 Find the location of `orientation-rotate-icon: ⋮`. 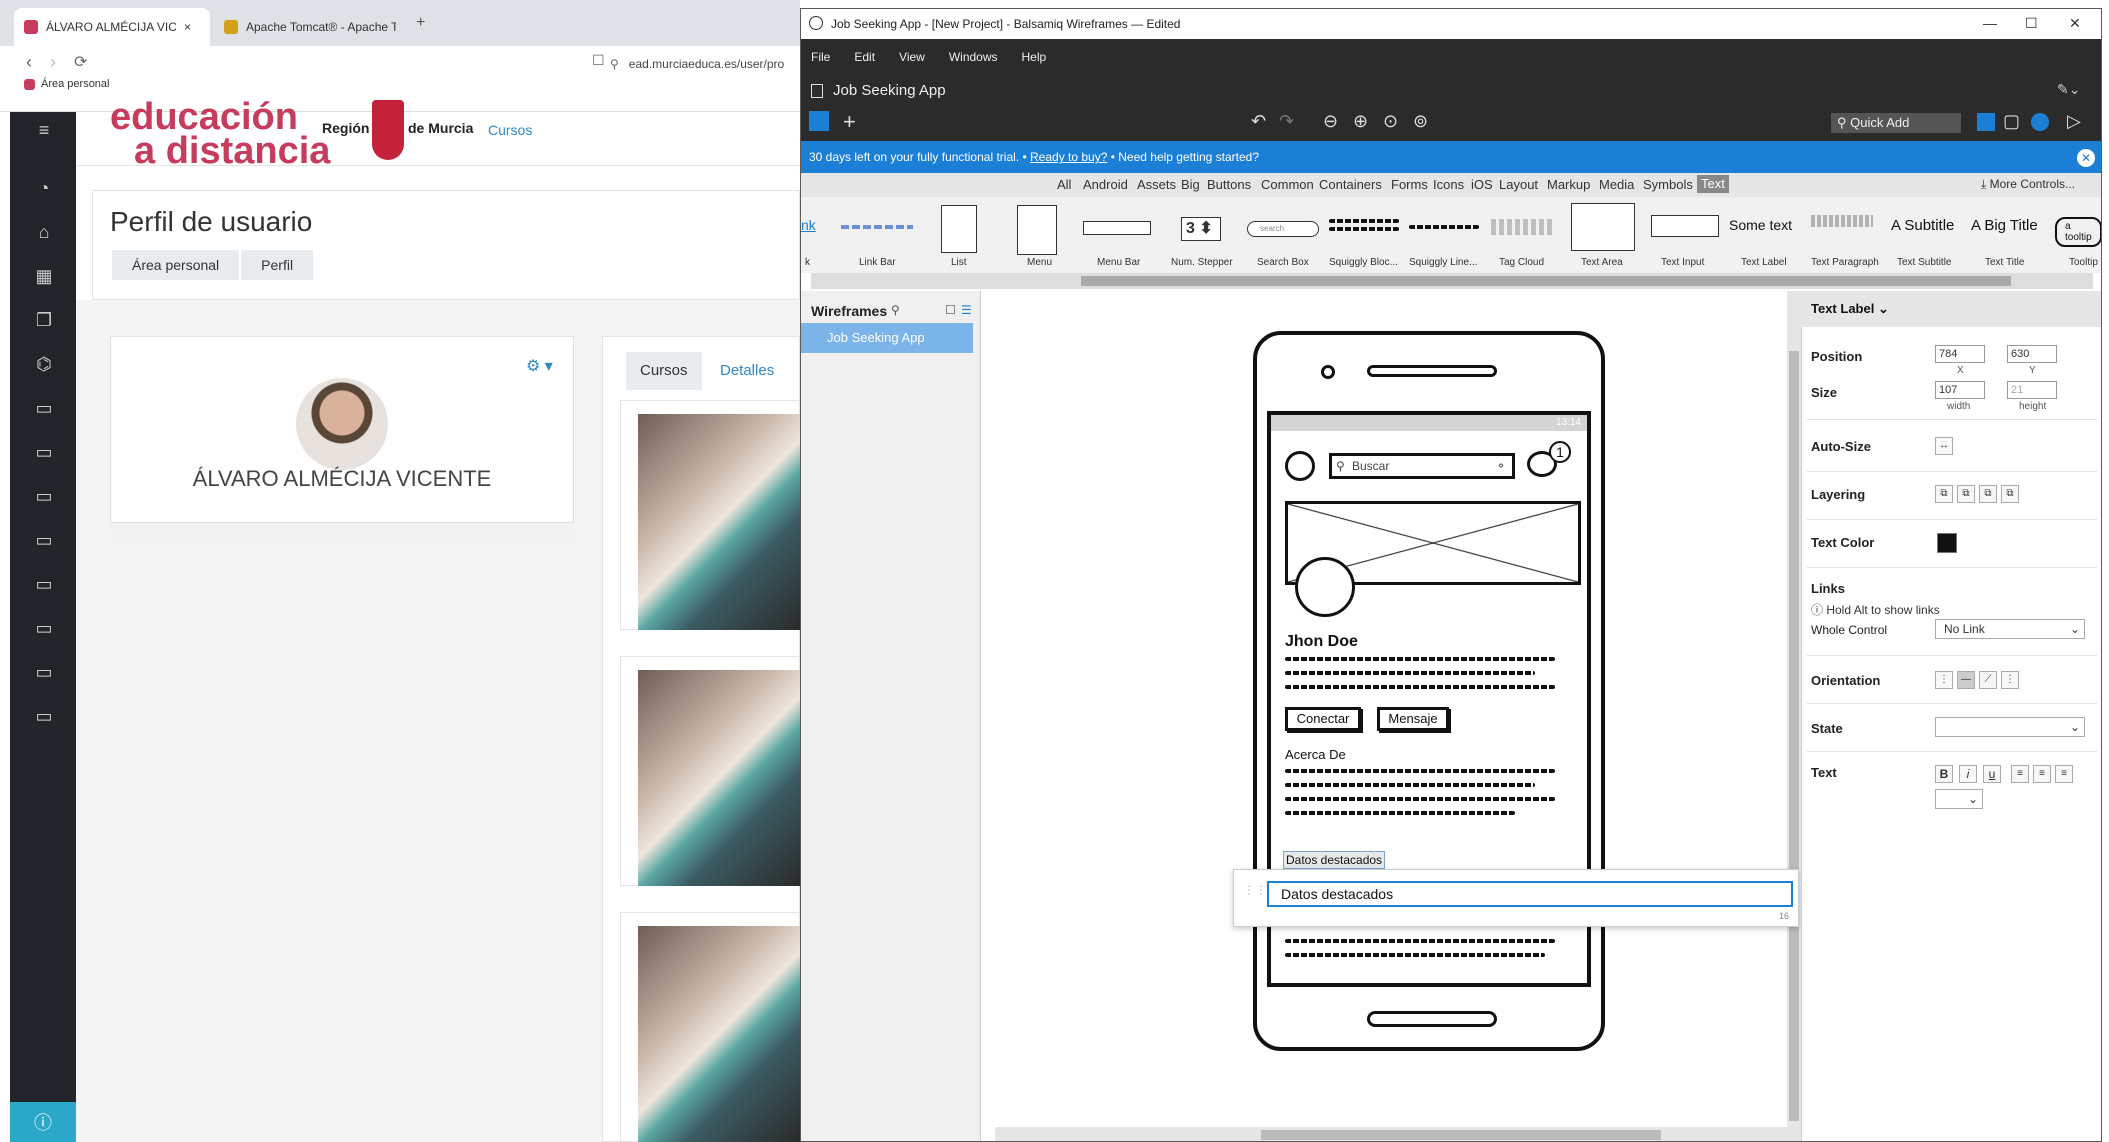

orientation-rotate-icon: ⋮ is located at coordinates (2010, 680).